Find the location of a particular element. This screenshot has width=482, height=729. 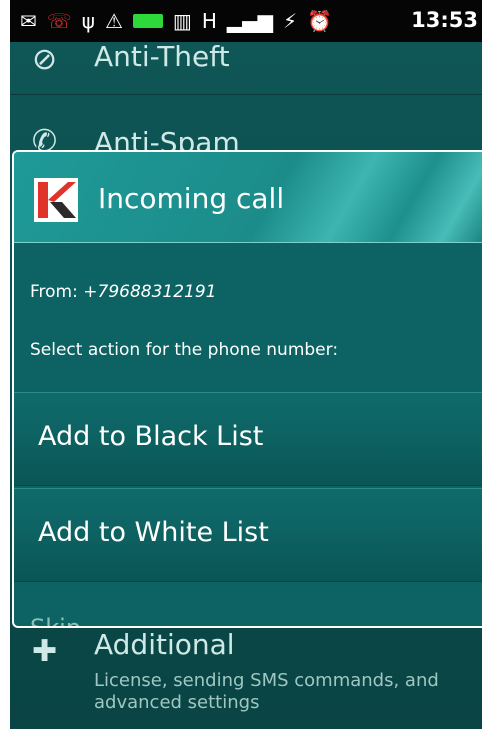

missed-call-icon: ☏ is located at coordinates (59, 21).